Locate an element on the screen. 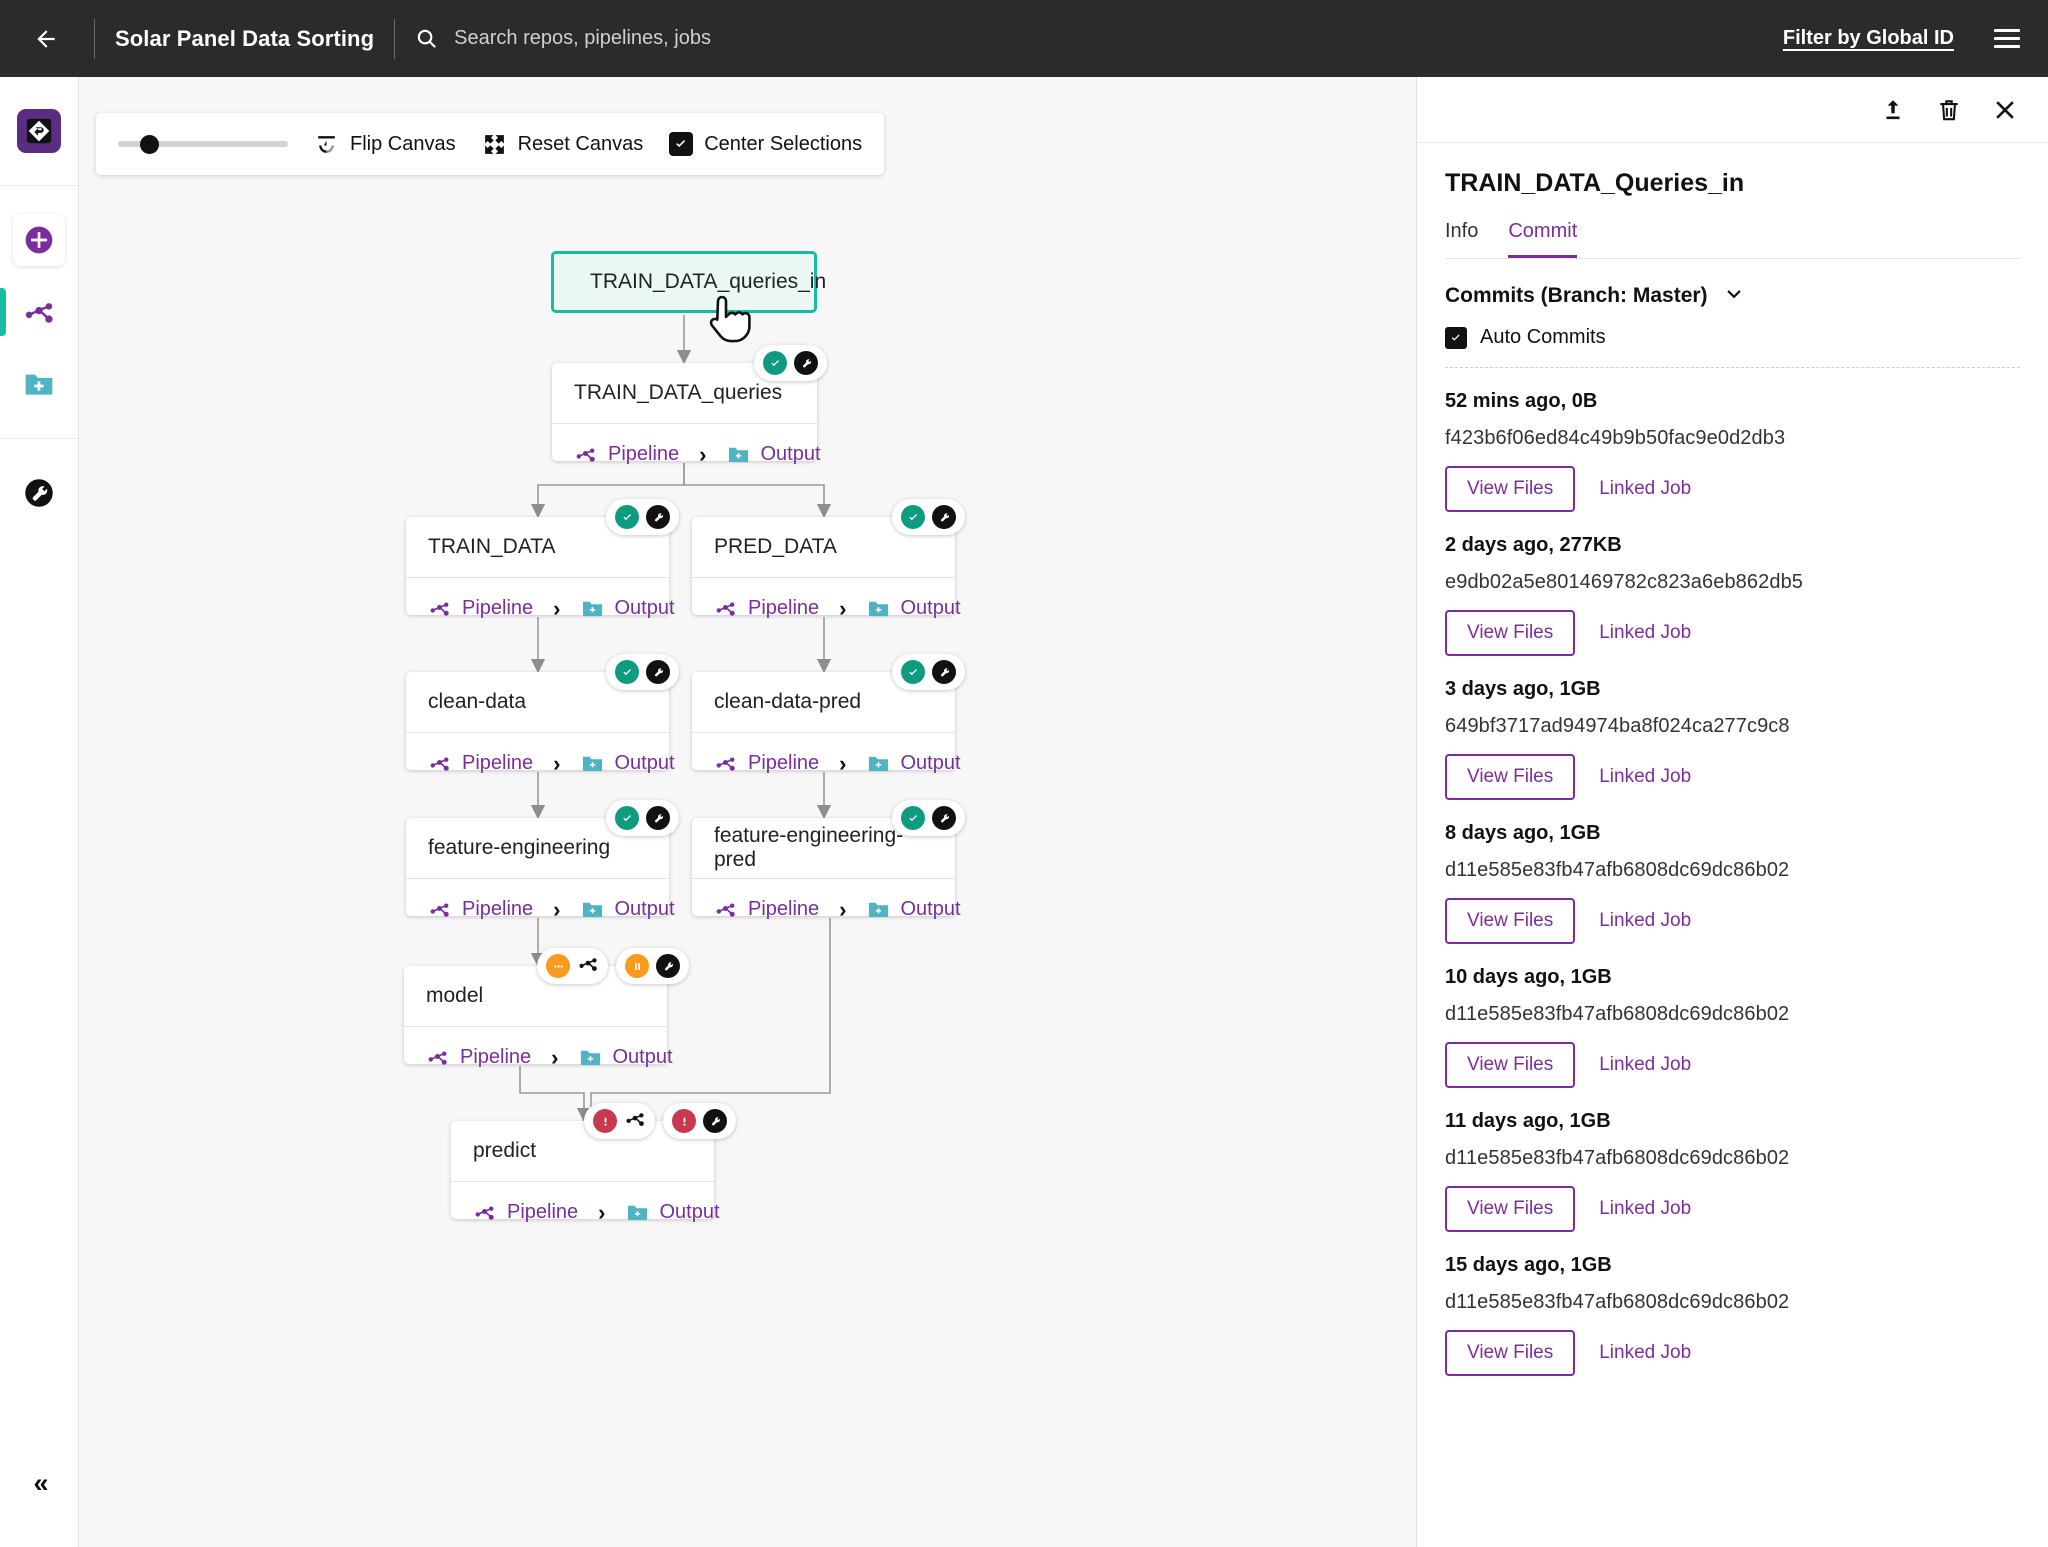 The height and width of the screenshot is (1547, 2048). graph-node-model: model Pipeline › Output is located at coordinates (546, 1009).